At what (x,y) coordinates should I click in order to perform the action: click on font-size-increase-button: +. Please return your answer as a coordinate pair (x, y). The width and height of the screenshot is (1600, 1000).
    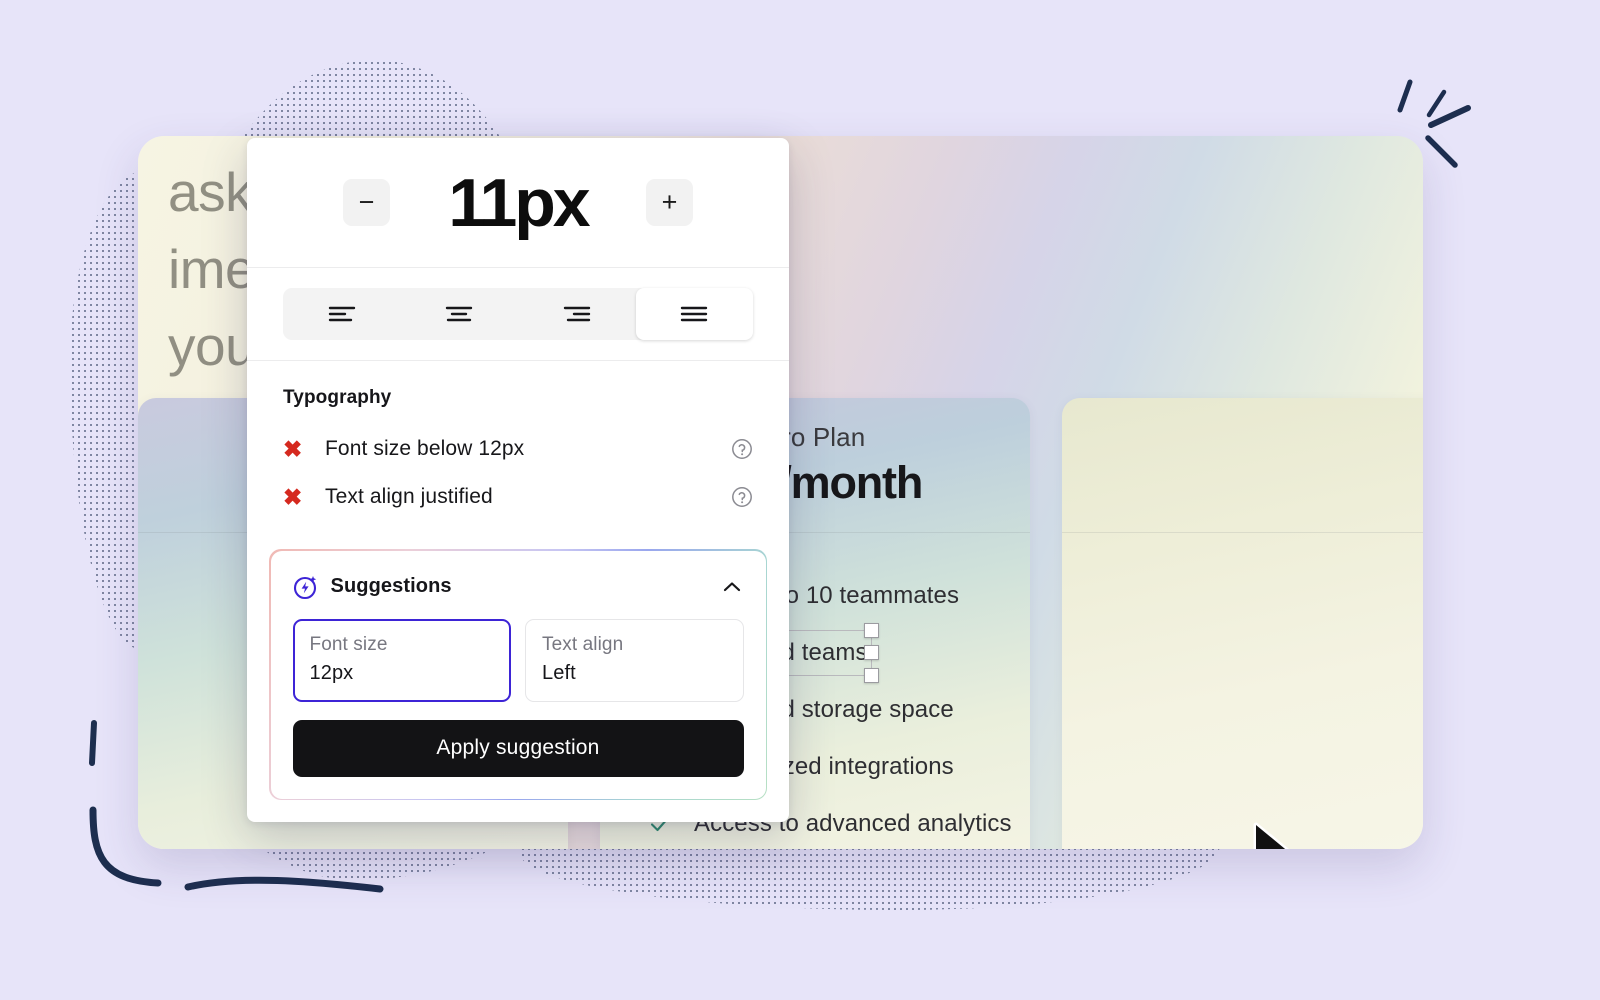
    Looking at the image, I should click on (669, 202).